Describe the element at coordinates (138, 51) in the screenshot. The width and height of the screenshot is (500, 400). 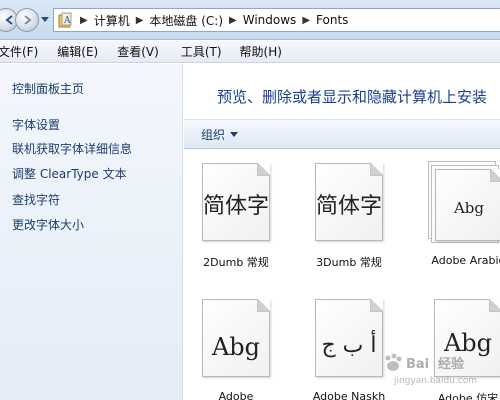
I see `menu-view: 查看(V)` at that location.